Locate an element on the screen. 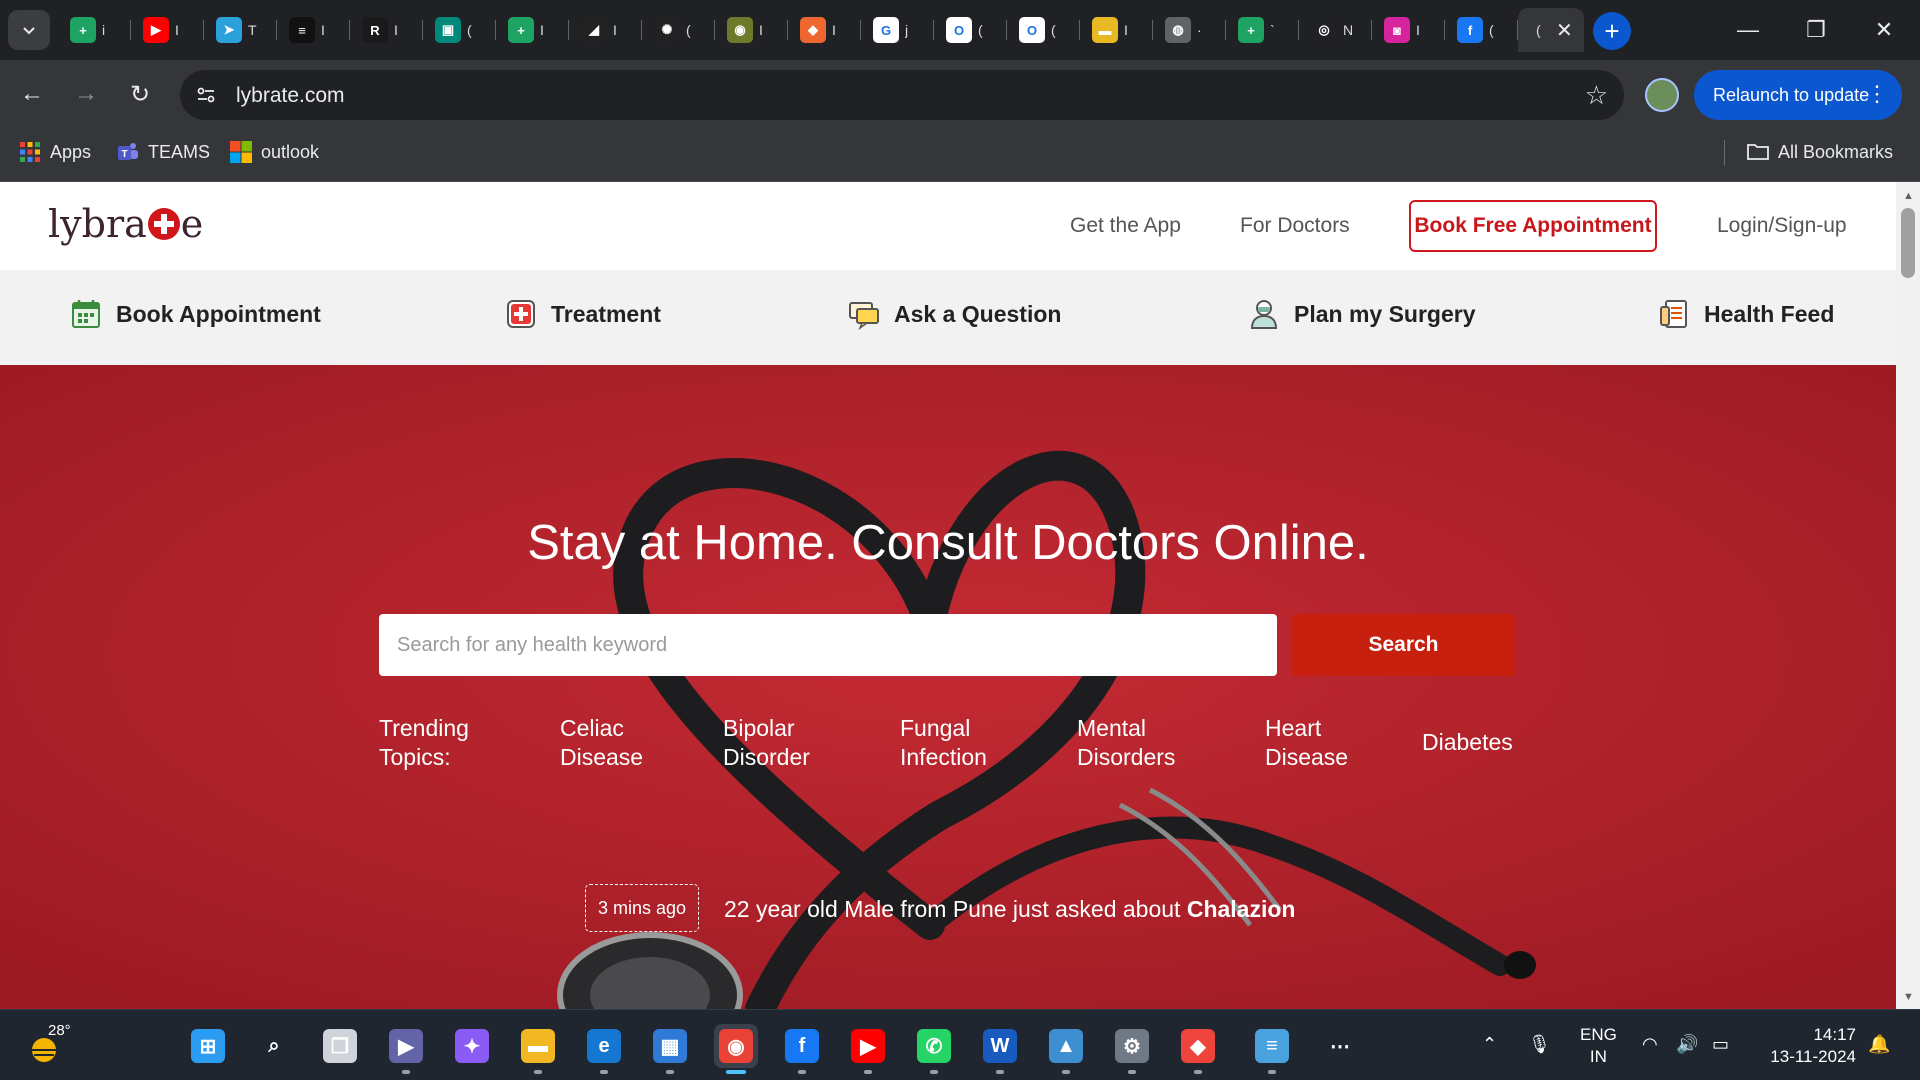 The image size is (1920, 1080). browser-tab: ◢ I is located at coordinates (605, 30).